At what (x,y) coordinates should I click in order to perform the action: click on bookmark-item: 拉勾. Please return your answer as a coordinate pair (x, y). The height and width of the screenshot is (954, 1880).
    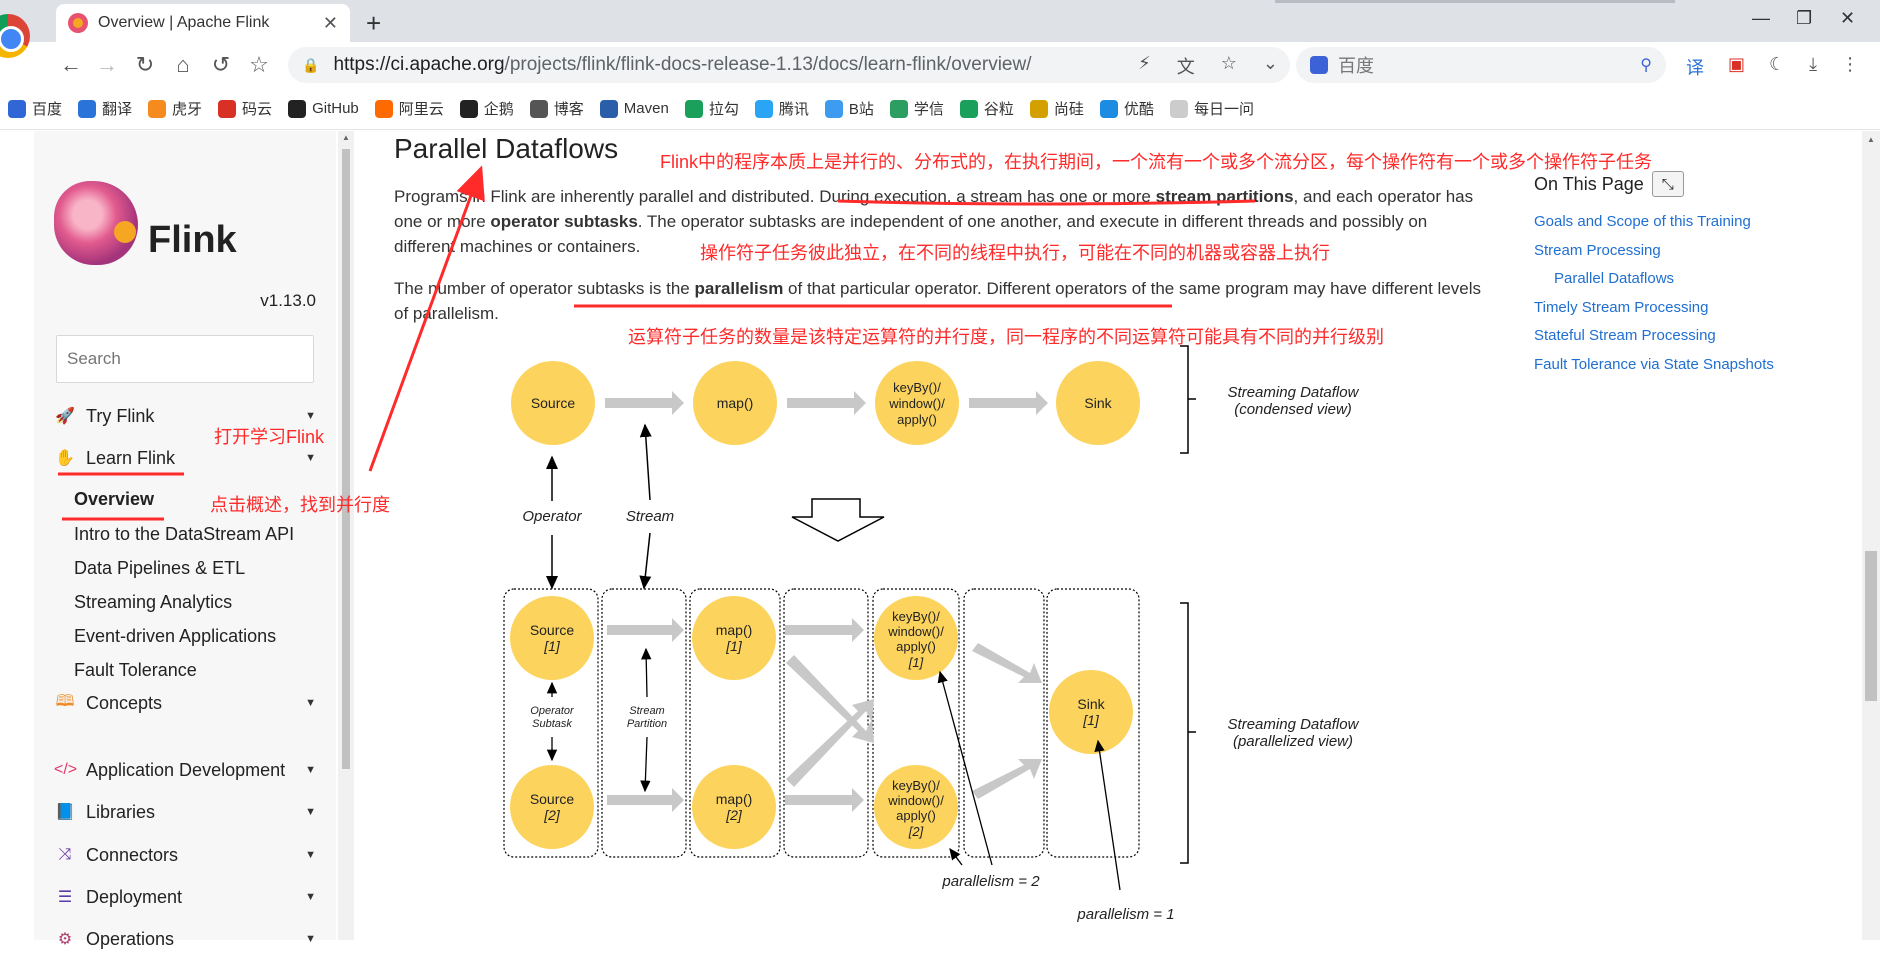
    Looking at the image, I should click on (711, 108).